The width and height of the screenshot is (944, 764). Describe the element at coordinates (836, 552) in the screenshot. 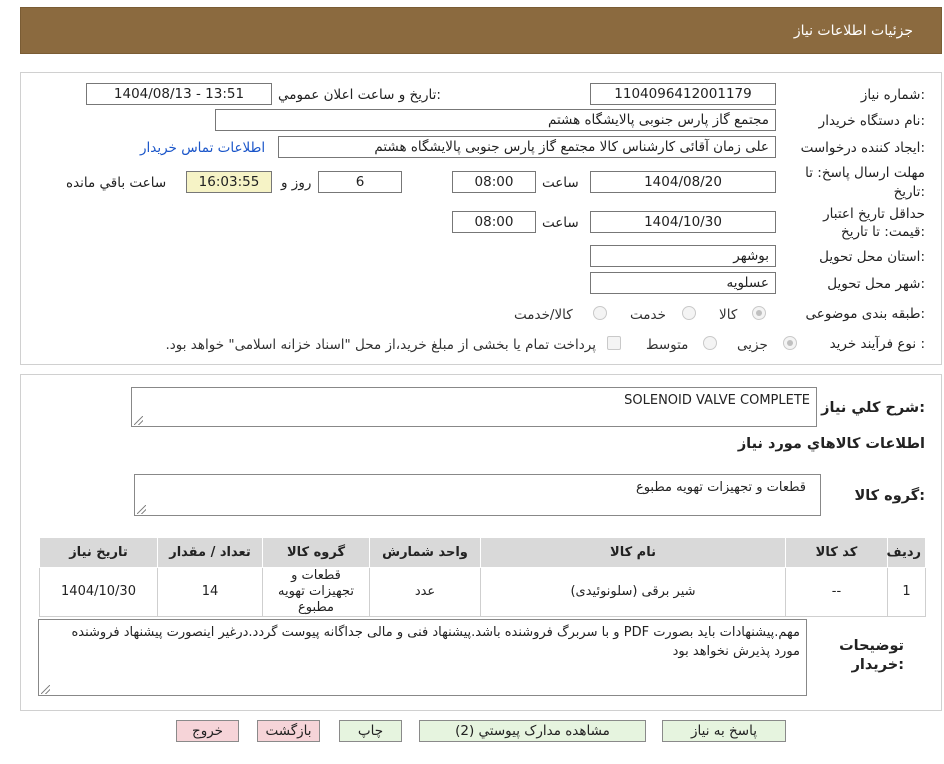

I see `column-header-item-code: کد کالا` at that location.